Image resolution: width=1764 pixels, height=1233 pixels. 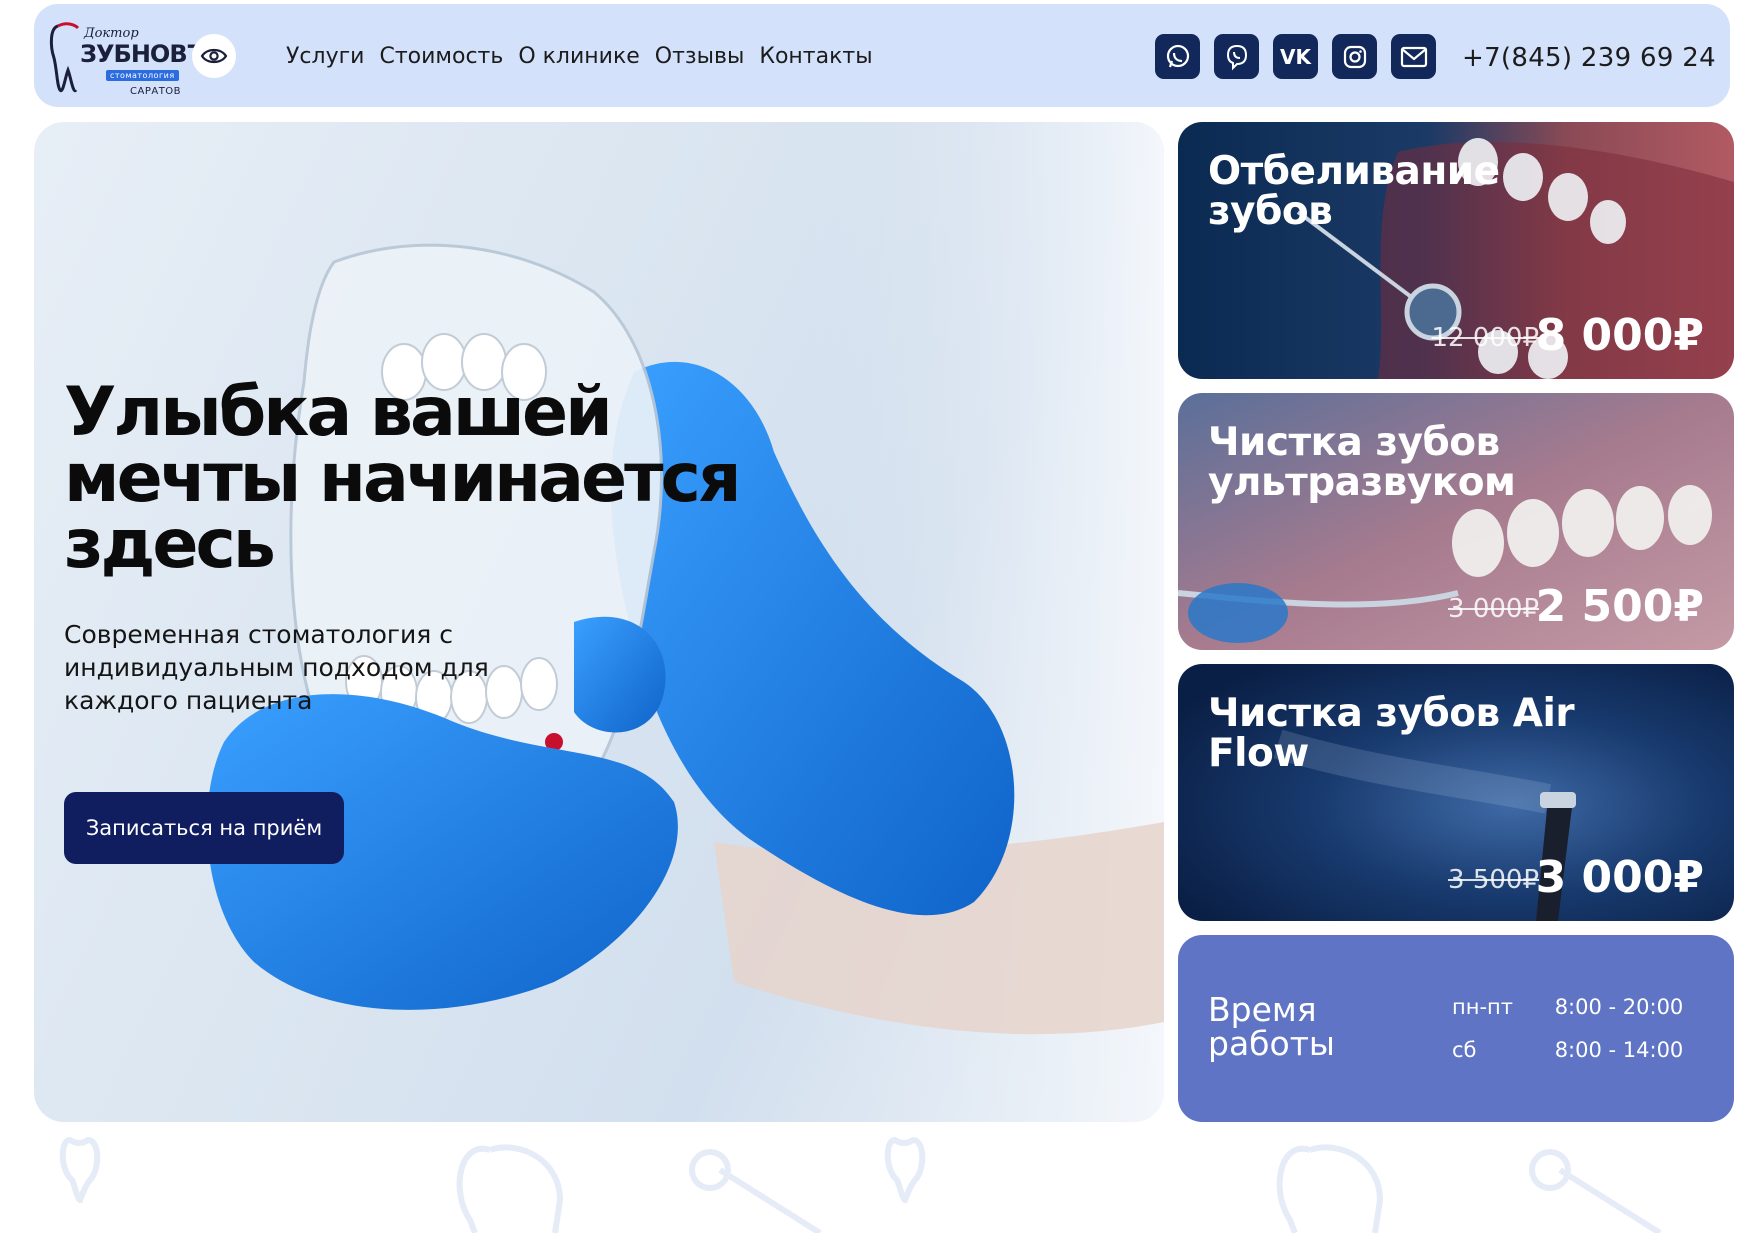 What do you see at coordinates (1620, 877) in the screenshot?
I see `price: 3 000₽` at bounding box center [1620, 877].